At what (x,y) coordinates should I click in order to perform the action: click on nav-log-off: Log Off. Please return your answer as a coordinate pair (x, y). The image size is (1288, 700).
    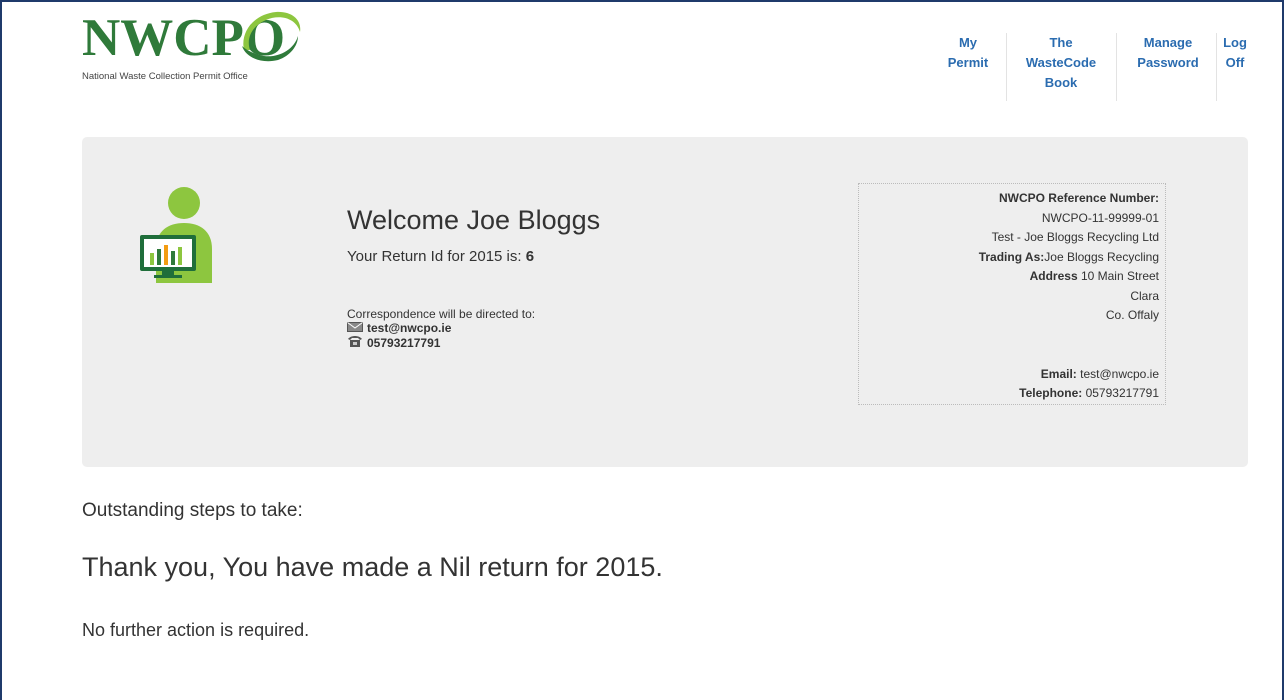
    Looking at the image, I should click on (1235, 53).